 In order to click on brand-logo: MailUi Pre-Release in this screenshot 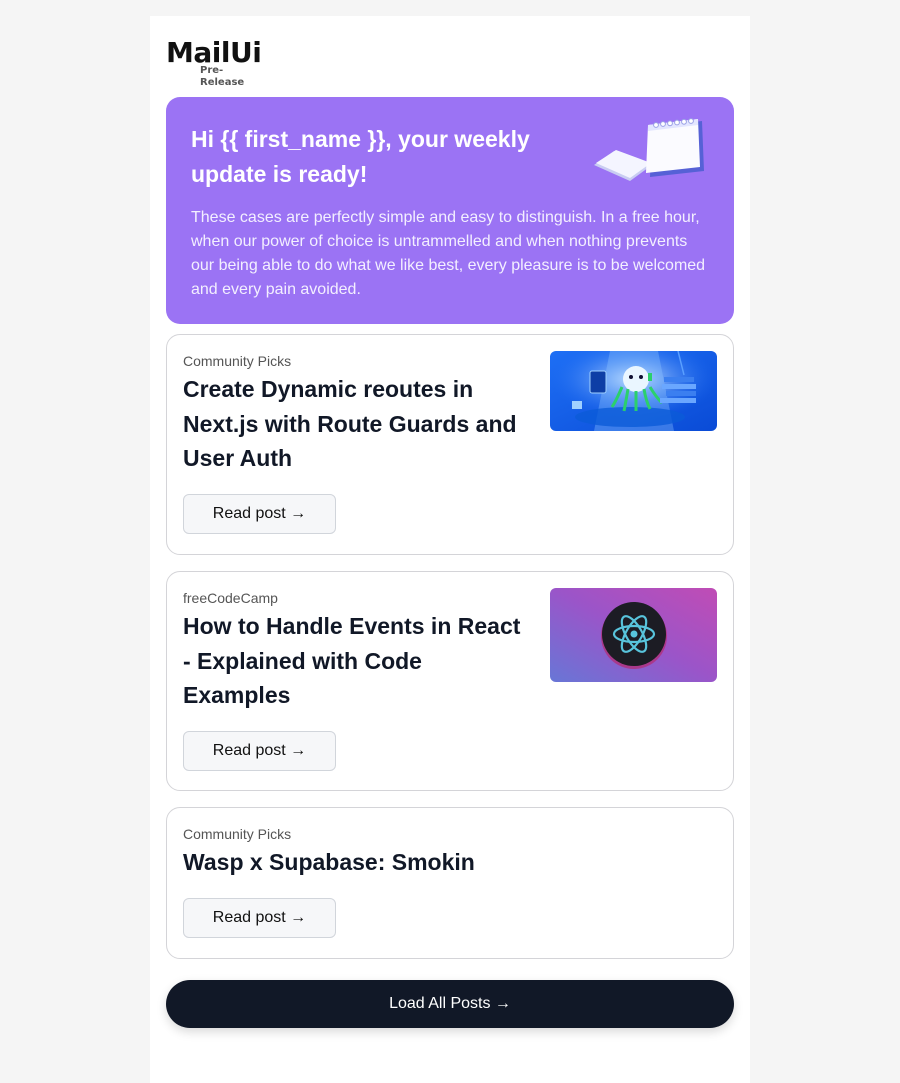, I will do `click(216, 62)`.